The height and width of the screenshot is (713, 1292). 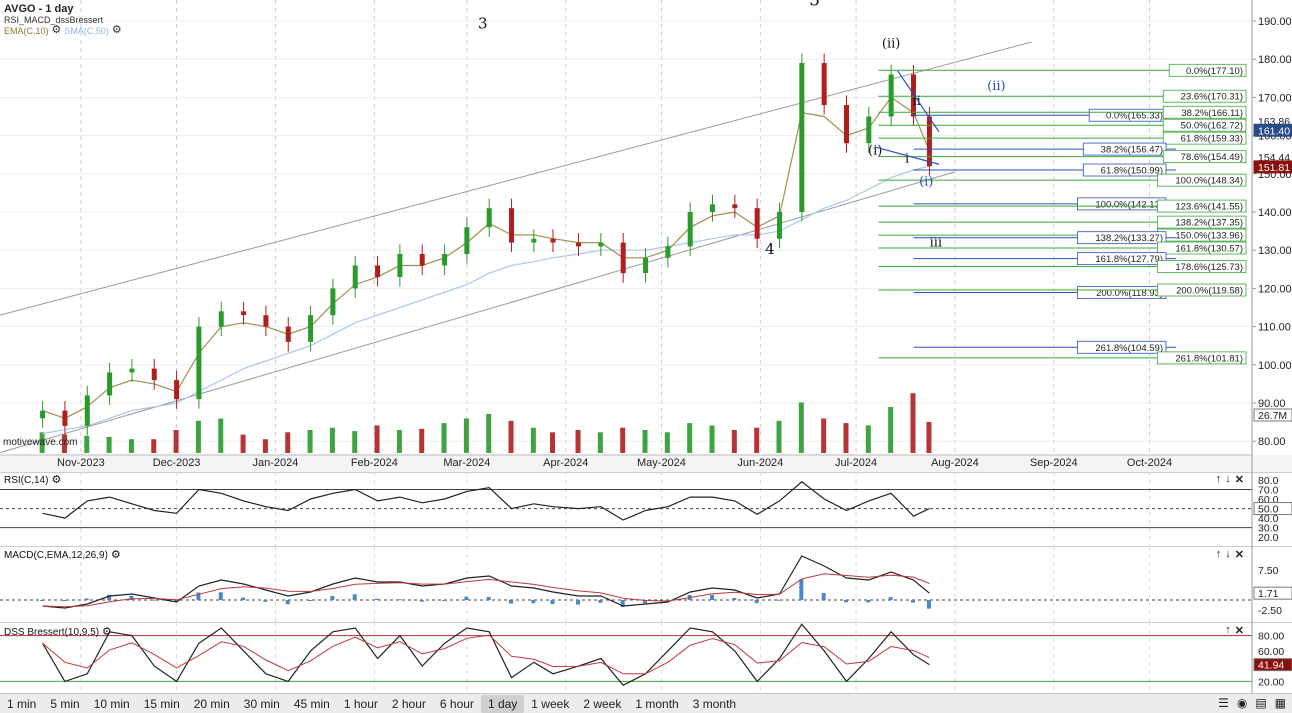 I want to click on wave-label: ii, so click(x=917, y=101).